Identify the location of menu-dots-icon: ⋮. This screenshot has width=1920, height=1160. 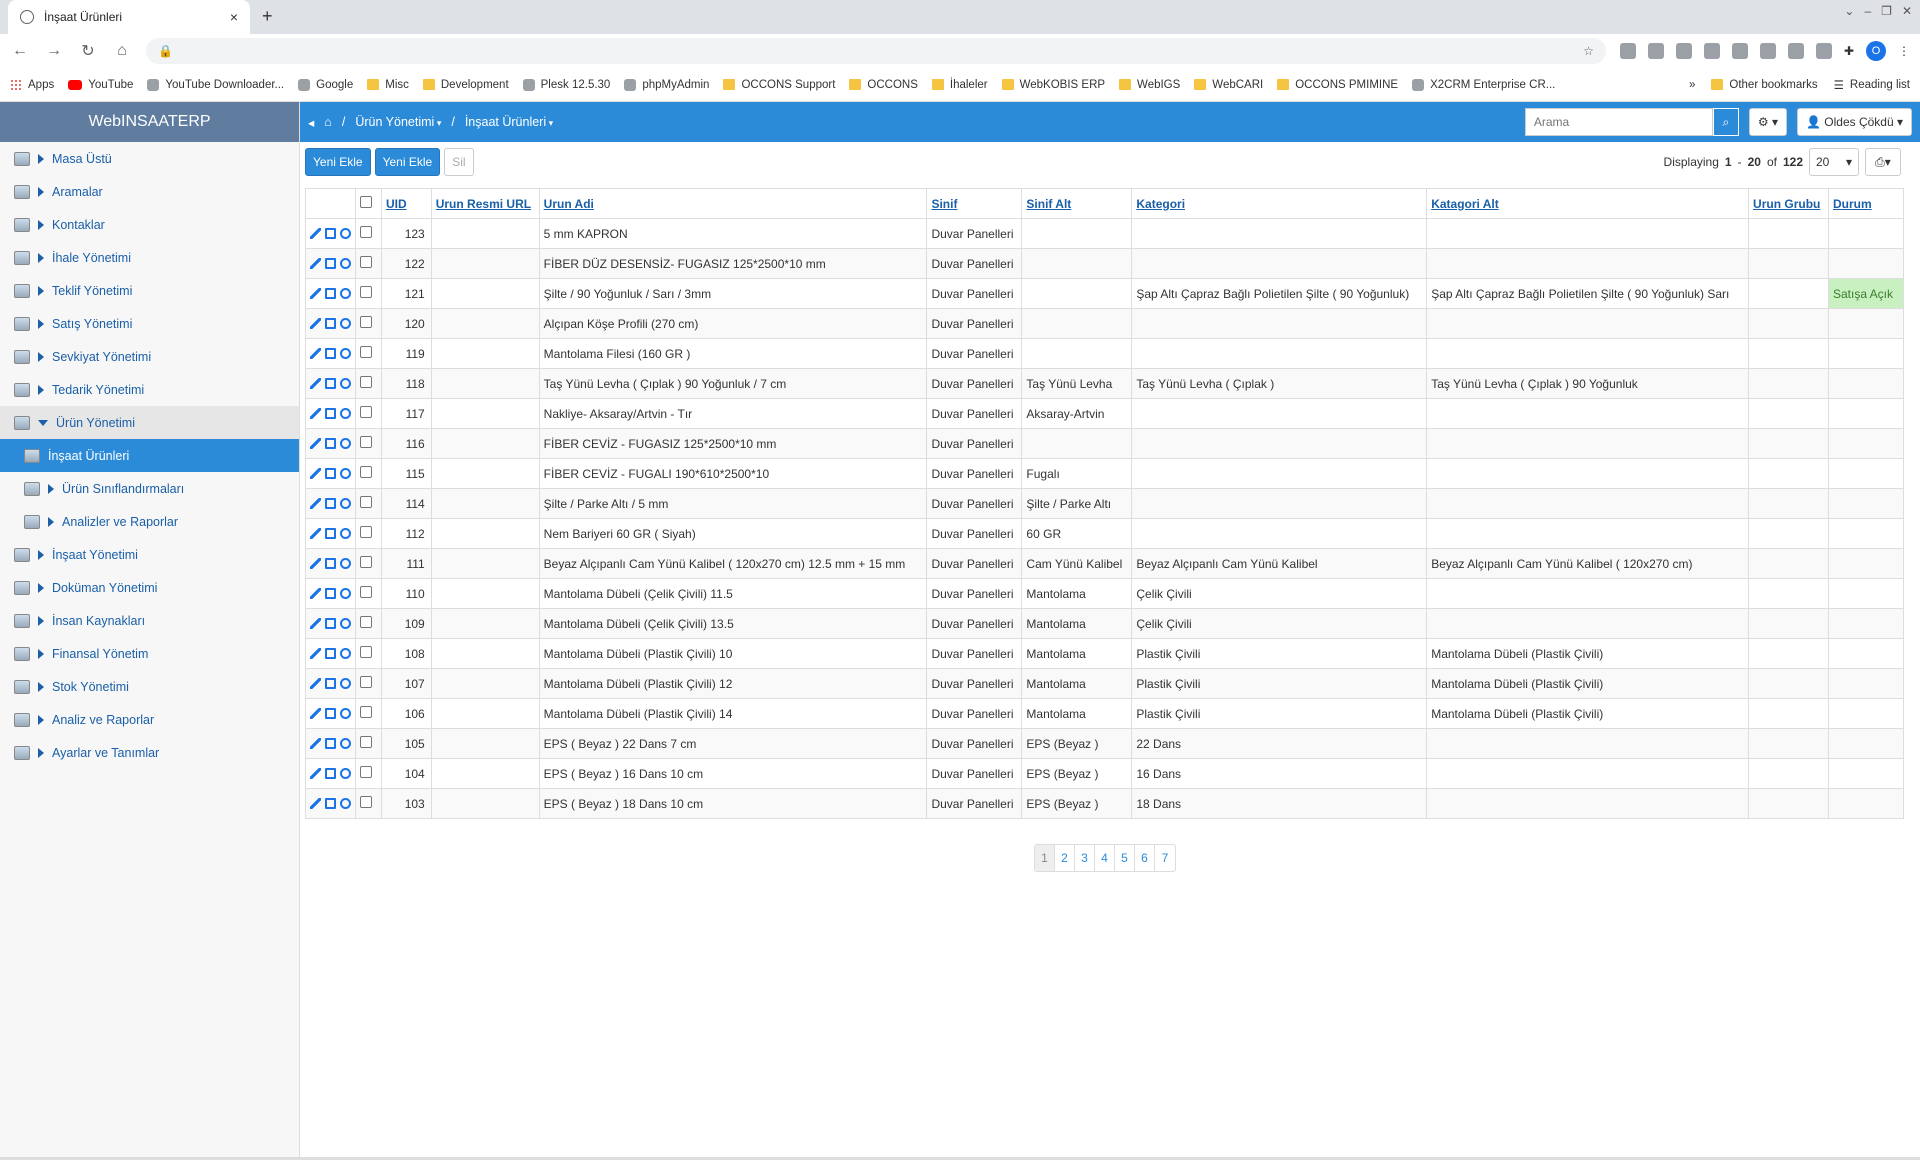
(1904, 51).